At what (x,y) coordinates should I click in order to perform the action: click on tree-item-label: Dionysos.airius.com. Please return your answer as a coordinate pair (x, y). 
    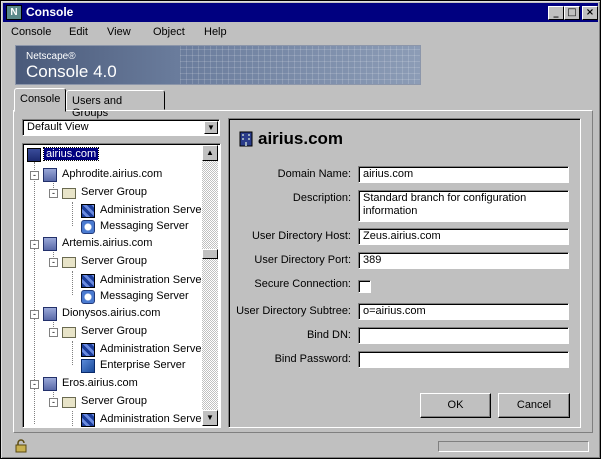
    Looking at the image, I should click on (111, 313).